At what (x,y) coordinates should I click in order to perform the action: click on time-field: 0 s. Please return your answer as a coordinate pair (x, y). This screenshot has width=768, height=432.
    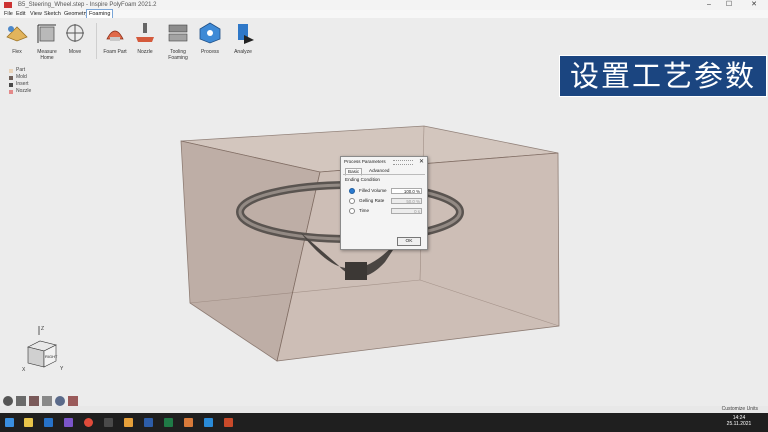
    Looking at the image, I should click on (406, 211).